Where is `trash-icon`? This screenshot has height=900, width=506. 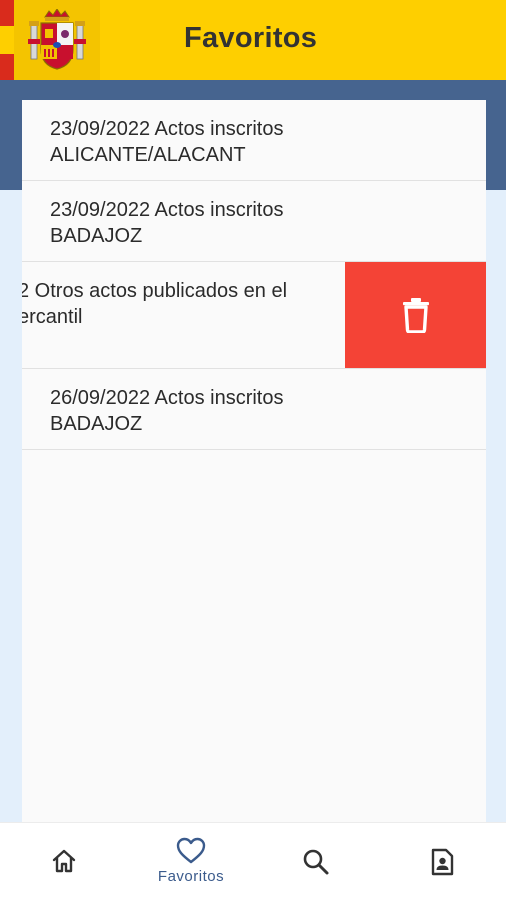 trash-icon is located at coordinates (415, 315).